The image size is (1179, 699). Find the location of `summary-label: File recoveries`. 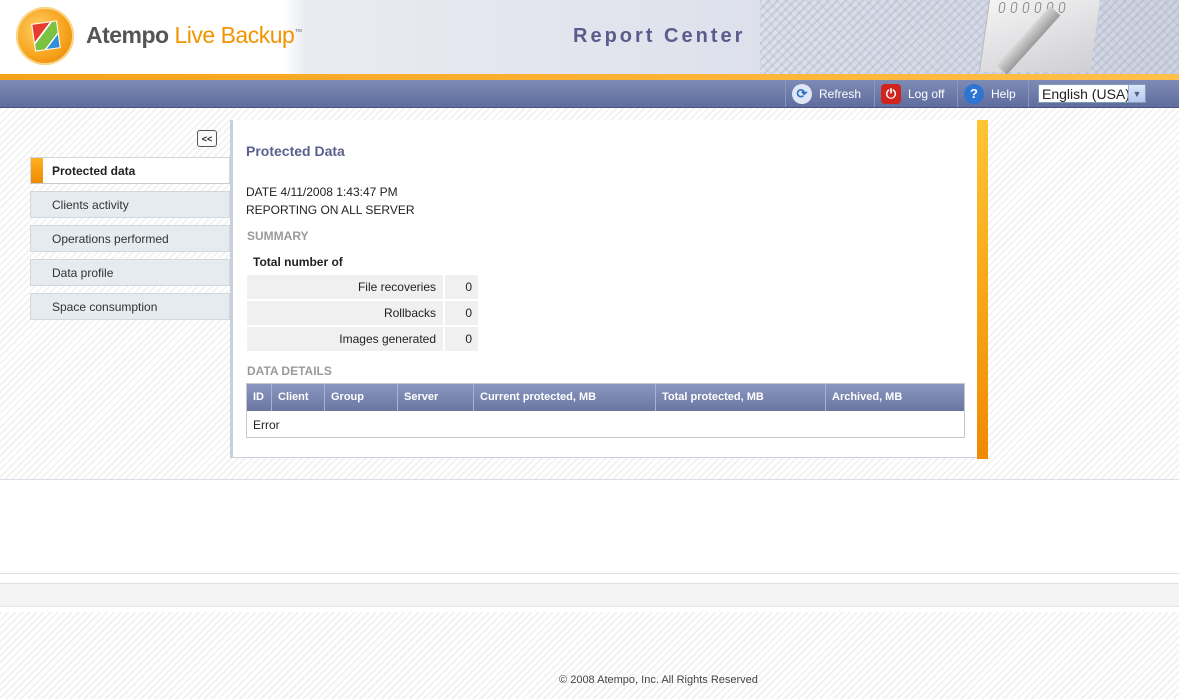

summary-label: File recoveries is located at coordinates (345, 287).